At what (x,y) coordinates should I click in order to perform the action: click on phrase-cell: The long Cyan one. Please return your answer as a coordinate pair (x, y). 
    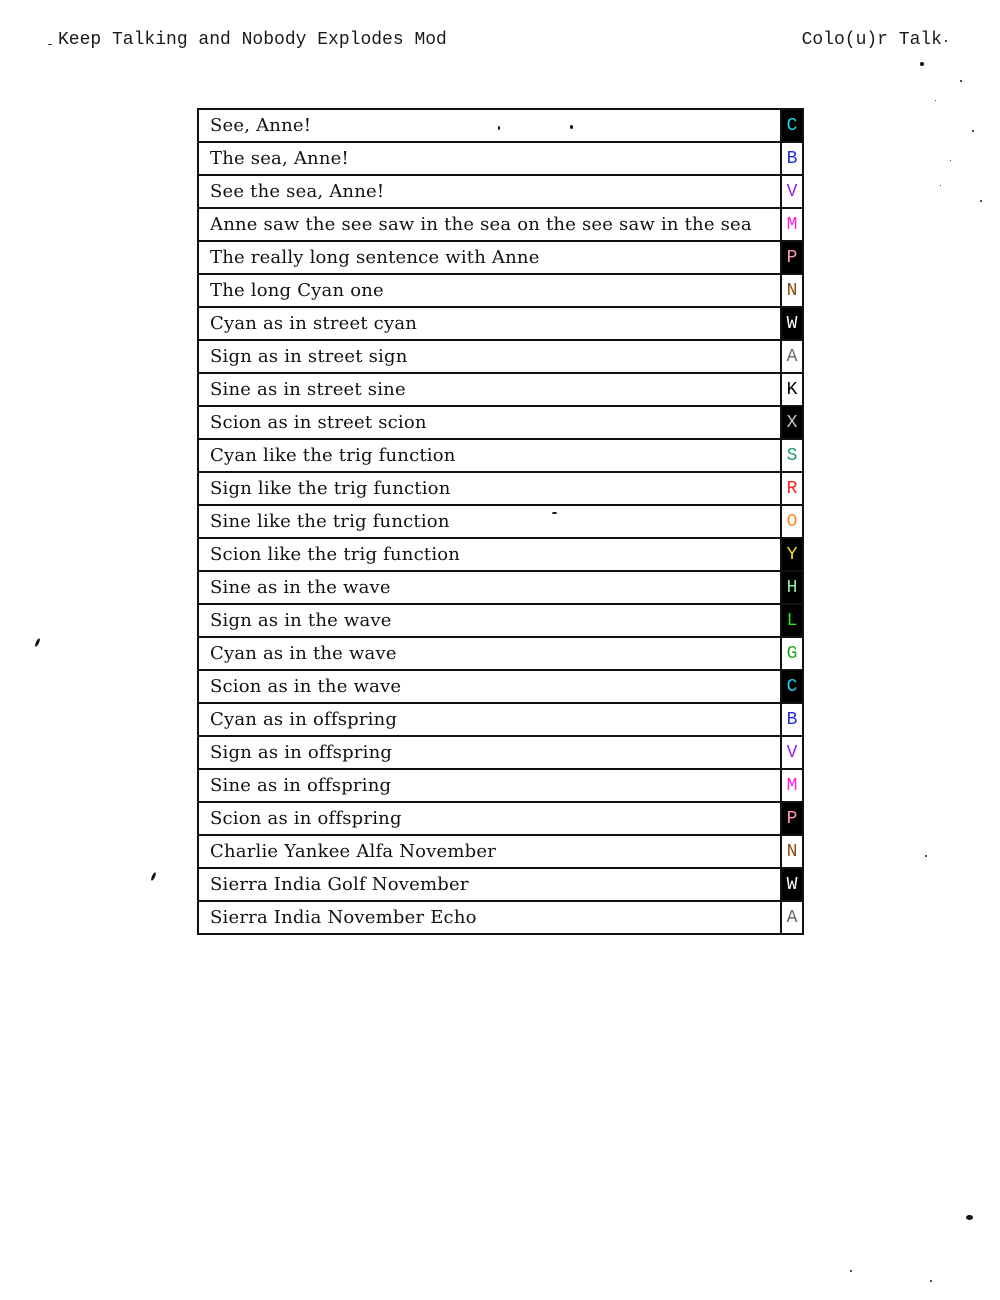
    Looking at the image, I should click on (489, 290).